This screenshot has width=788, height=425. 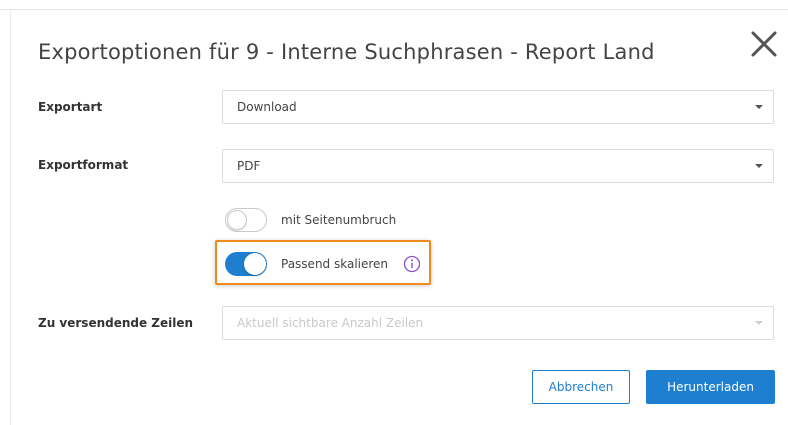 I want to click on page-break-label: mit Seitenumbruch, so click(x=339, y=220).